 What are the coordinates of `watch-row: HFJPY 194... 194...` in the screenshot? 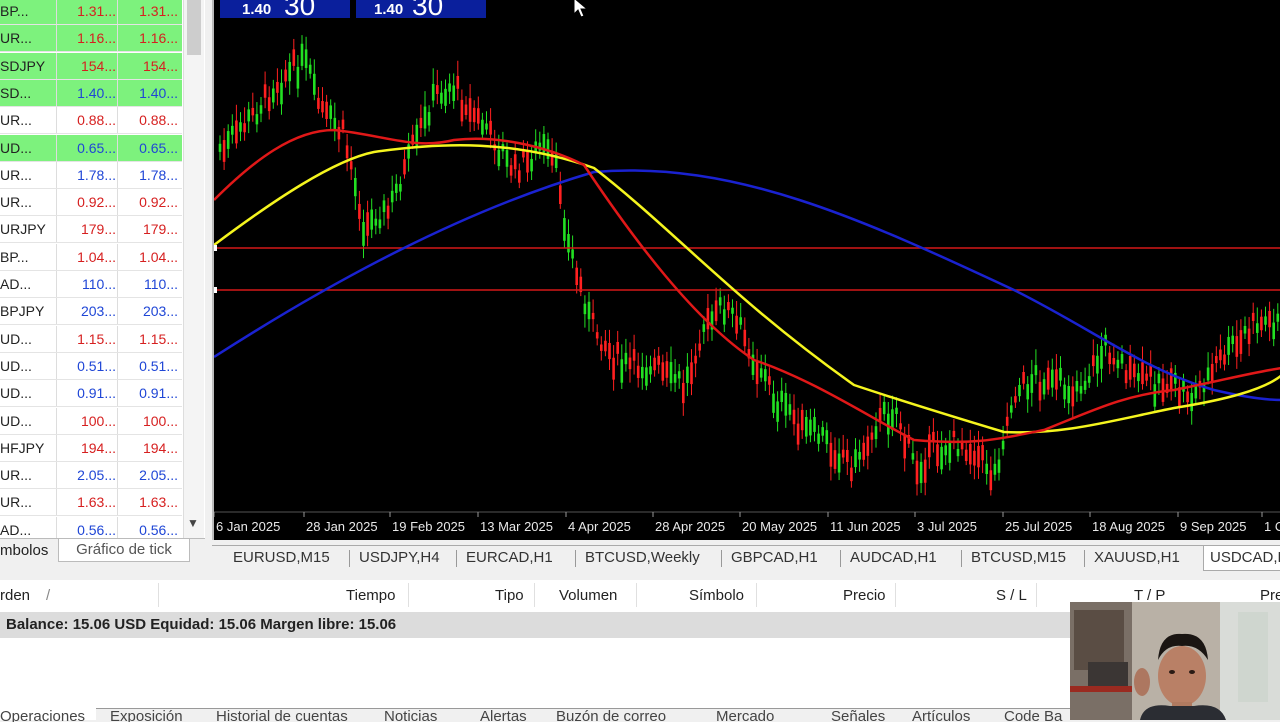 It's located at (91, 448).